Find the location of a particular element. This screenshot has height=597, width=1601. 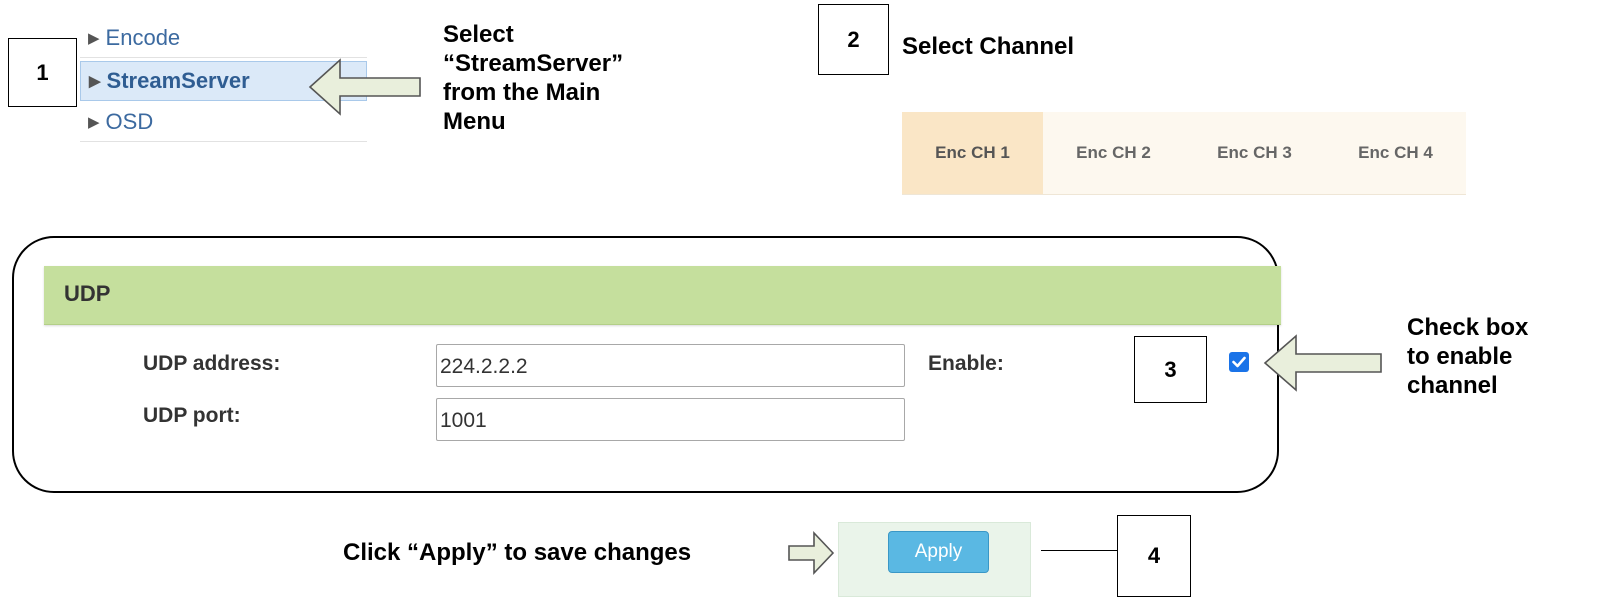

right-arrow-icon is located at coordinates (811, 553).